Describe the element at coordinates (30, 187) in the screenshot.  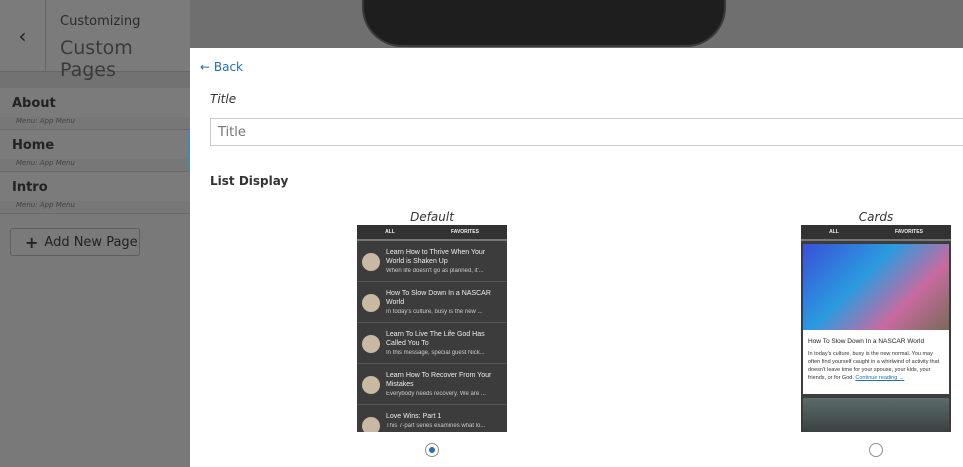
I see `page-label: Intro` at that location.